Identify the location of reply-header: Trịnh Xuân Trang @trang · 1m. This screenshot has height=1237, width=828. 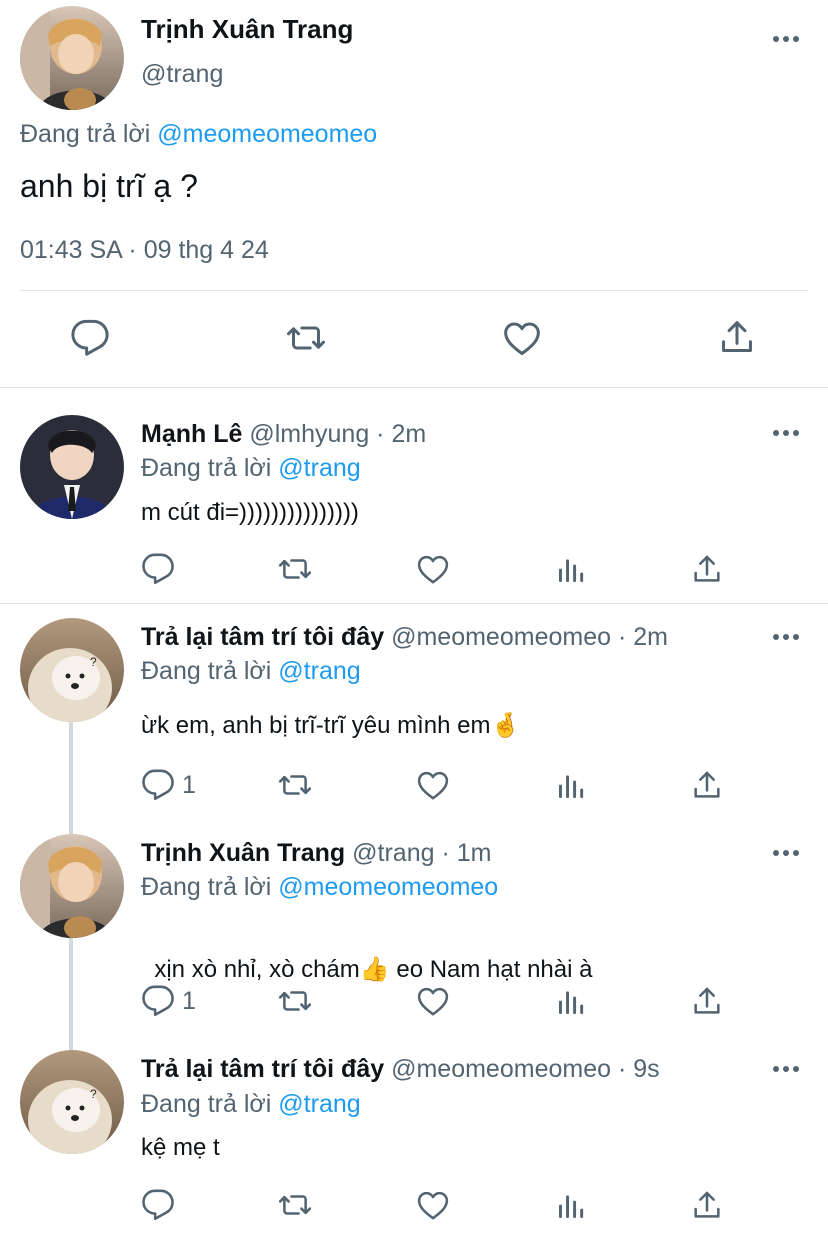
(316, 853).